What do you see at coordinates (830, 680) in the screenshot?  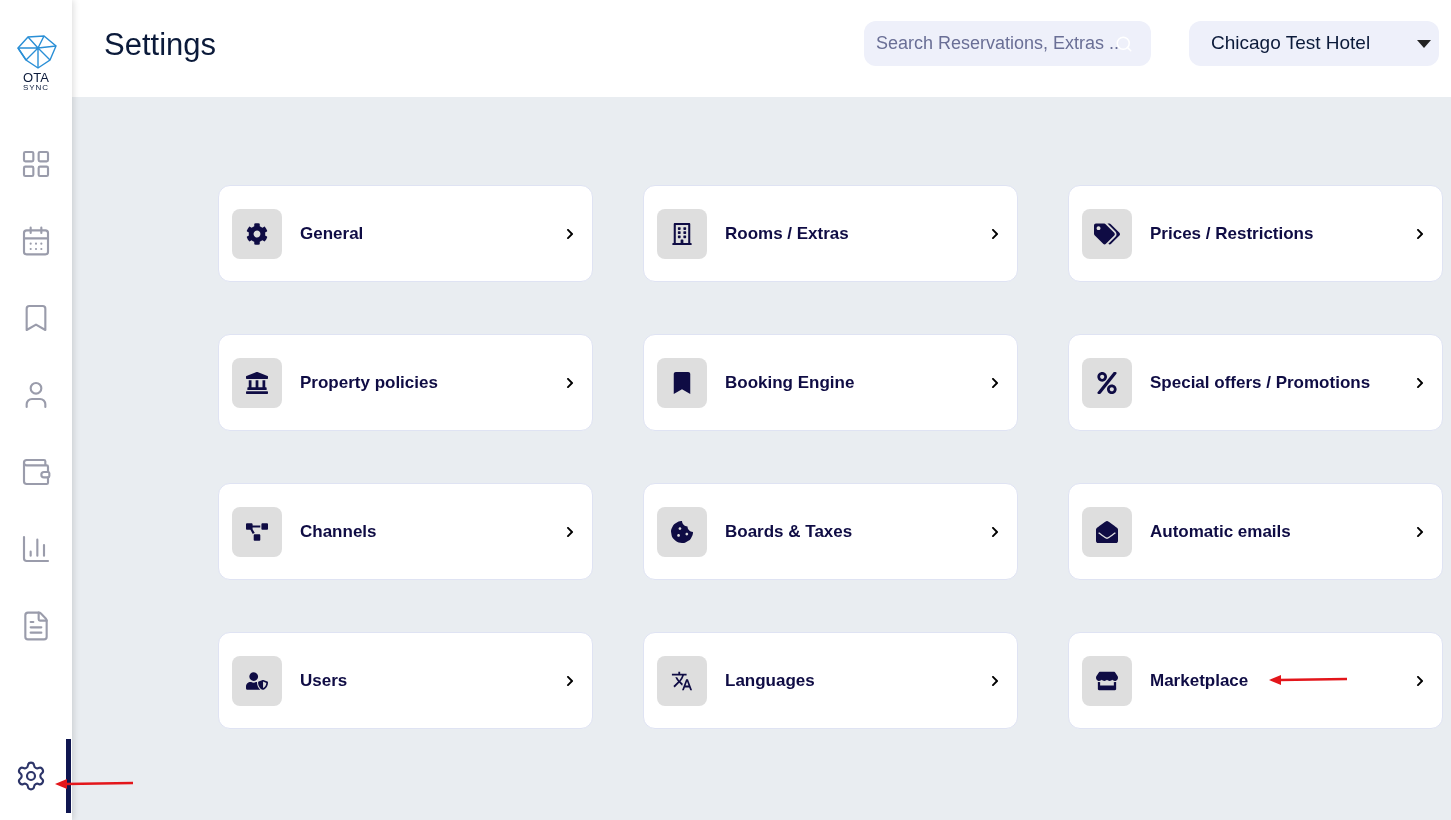 I see `settings-card: Languages` at bounding box center [830, 680].